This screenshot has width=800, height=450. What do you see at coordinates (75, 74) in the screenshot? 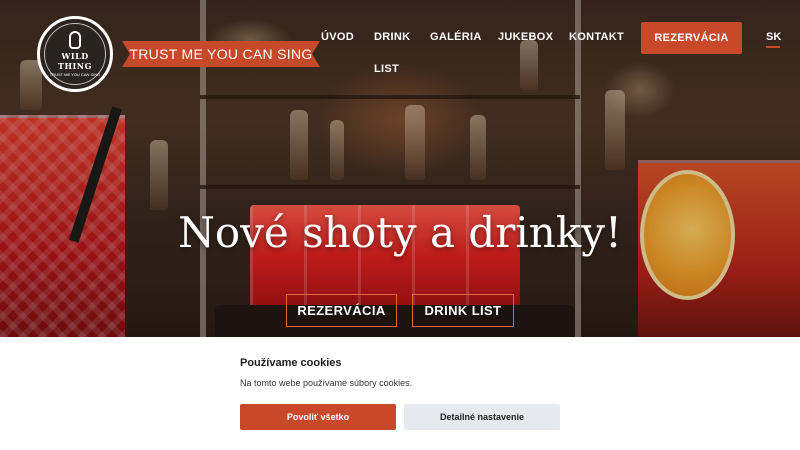
I see `logo-subtitle: TRUST ME YOU CAN SING` at bounding box center [75, 74].